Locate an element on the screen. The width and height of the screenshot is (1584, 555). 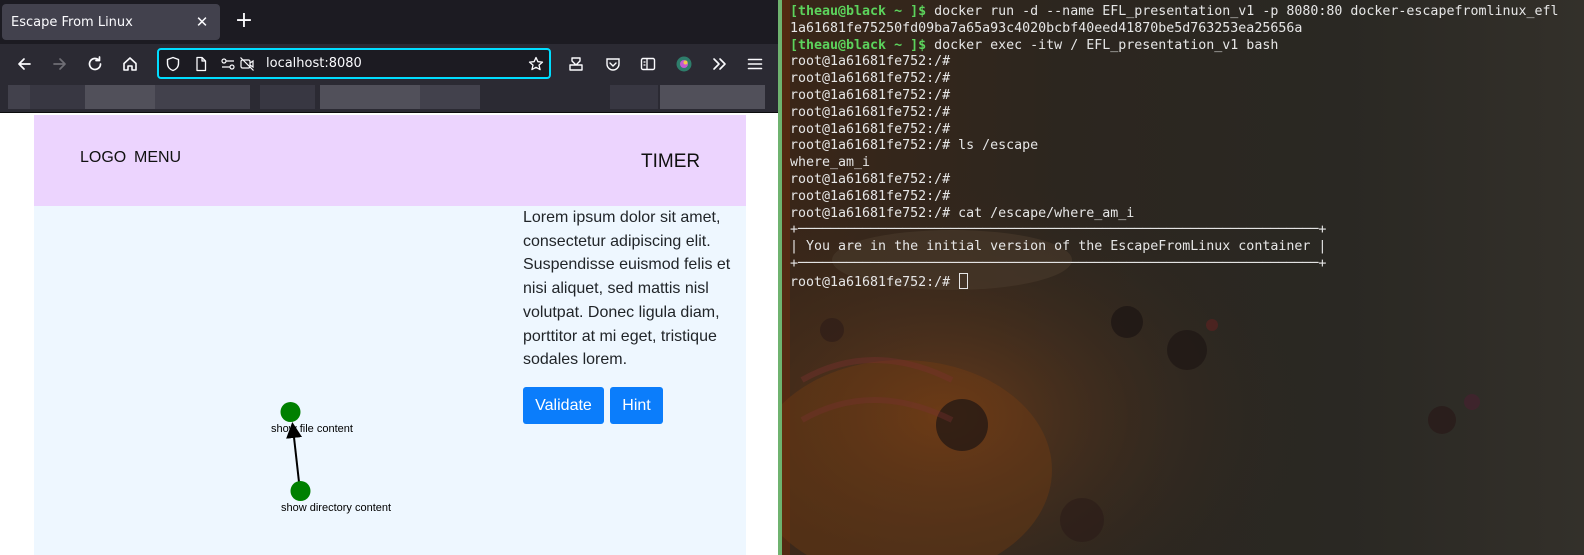
back-button is located at coordinates (24, 64).